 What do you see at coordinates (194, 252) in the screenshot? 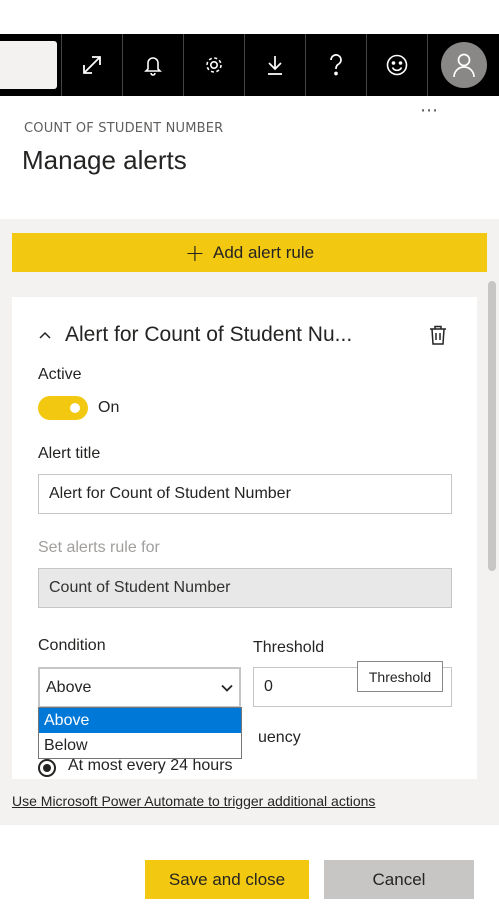
I see `plus-icon: +` at bounding box center [194, 252].